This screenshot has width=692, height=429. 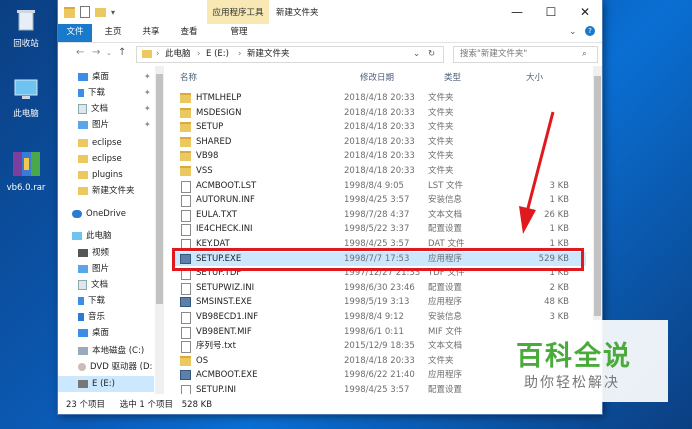 I want to click on nav-item-downloads-2: 下载, so click(x=91, y=301).